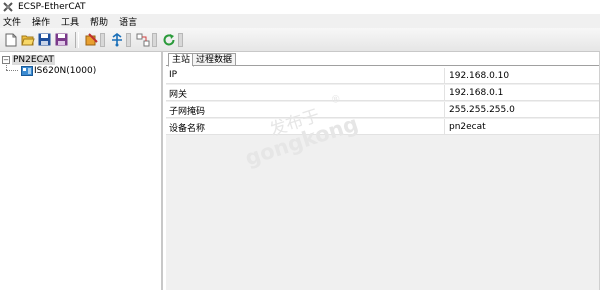 The image size is (600, 290). What do you see at coordinates (128, 39) in the screenshot?
I see `network-dropdown` at bounding box center [128, 39].